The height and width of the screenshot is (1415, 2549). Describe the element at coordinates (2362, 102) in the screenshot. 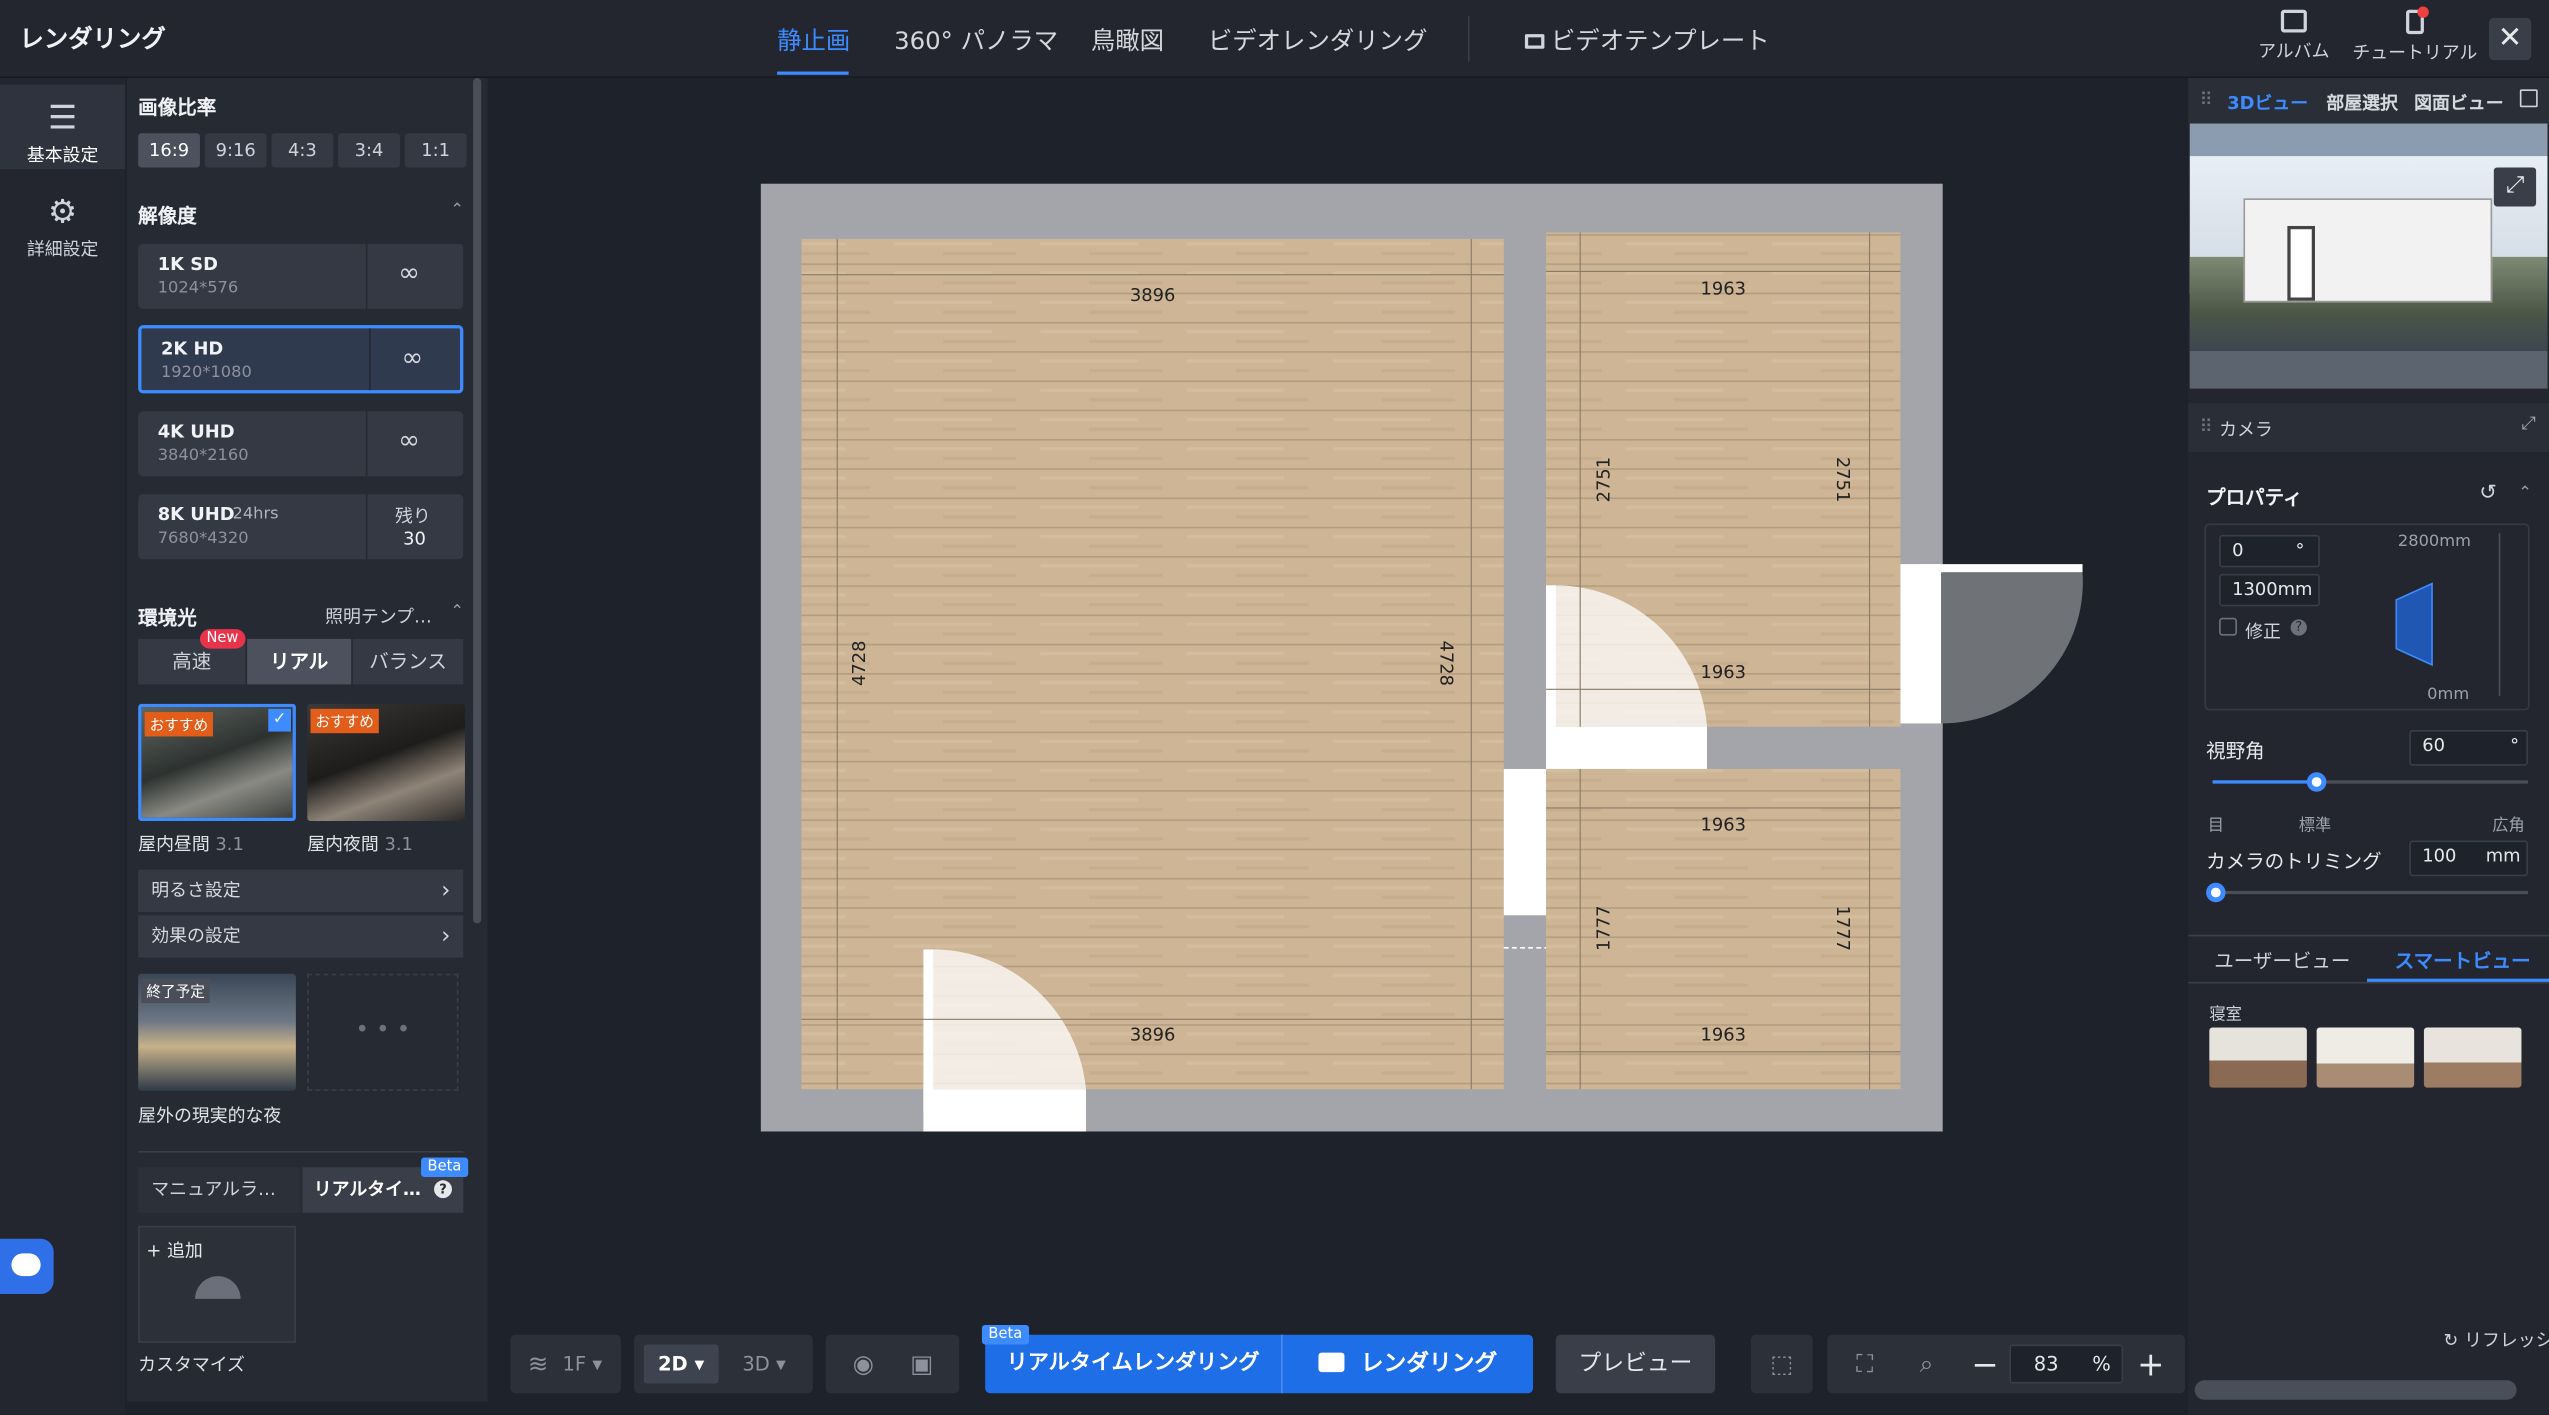

I see `tab-room-select: 部屋選択` at that location.